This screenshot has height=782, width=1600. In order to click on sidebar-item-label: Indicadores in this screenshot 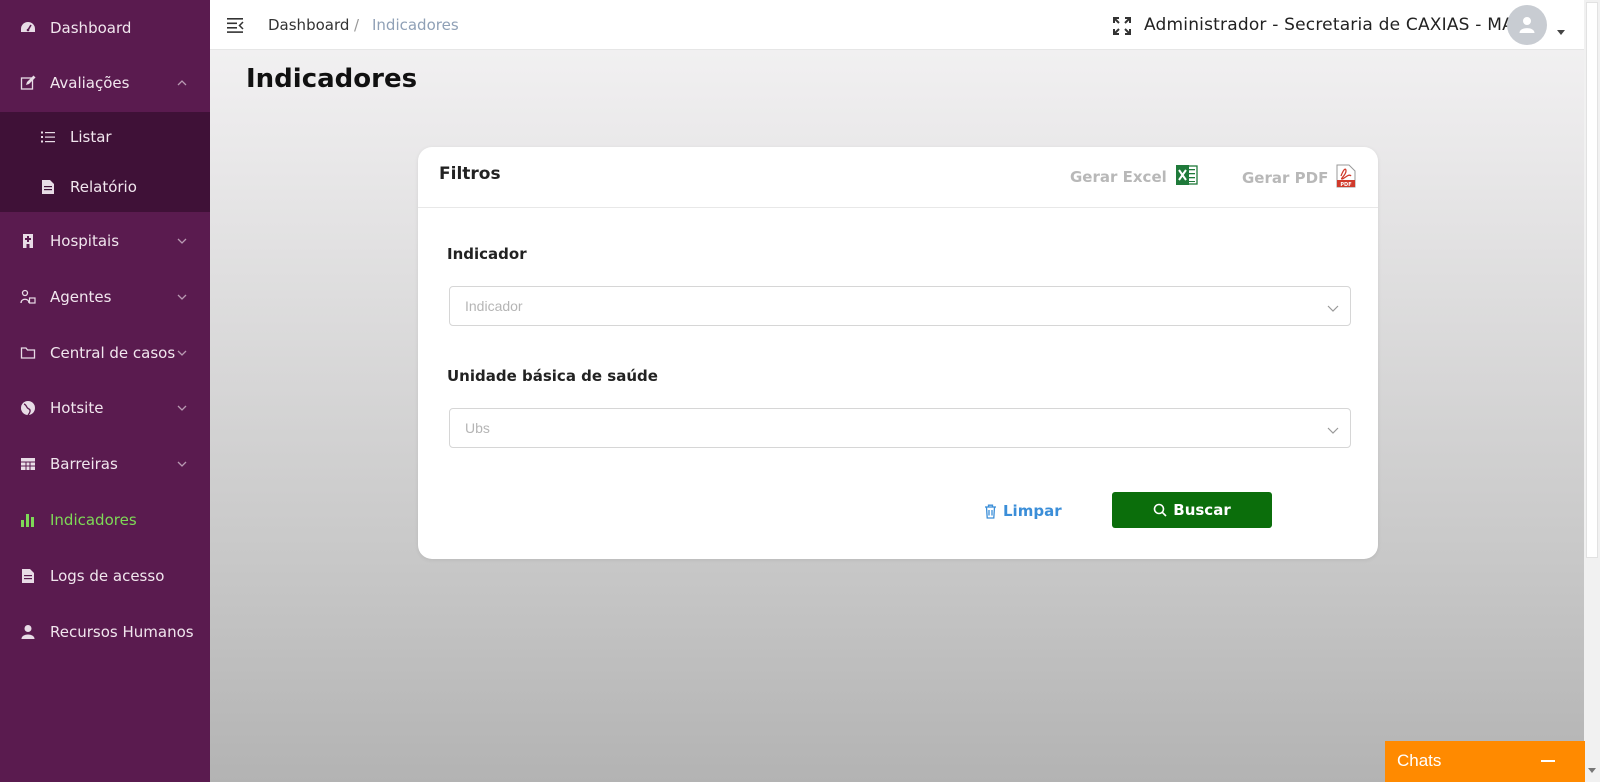, I will do `click(93, 520)`.